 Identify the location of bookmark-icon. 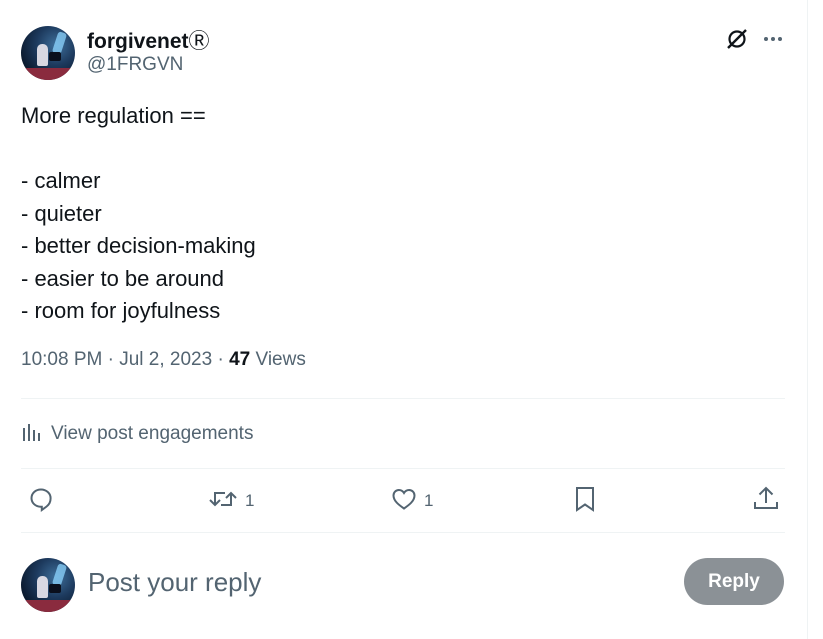
(585, 501).